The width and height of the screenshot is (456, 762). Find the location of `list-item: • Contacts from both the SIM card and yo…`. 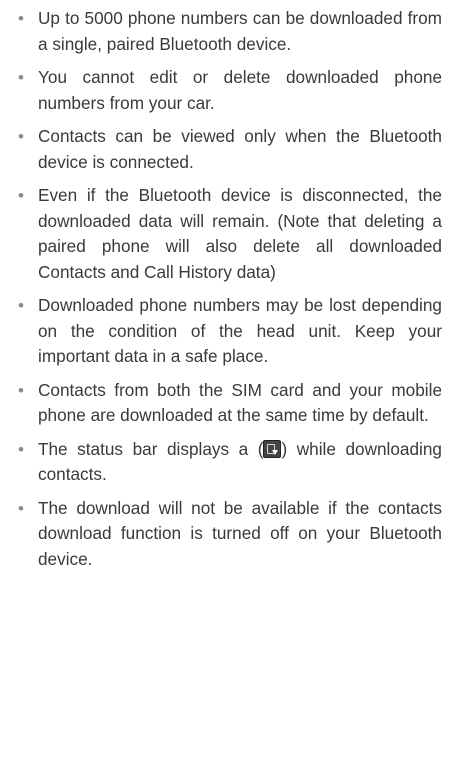

list-item: • Contacts from both the SIM card and yo… is located at coordinates (229, 403).